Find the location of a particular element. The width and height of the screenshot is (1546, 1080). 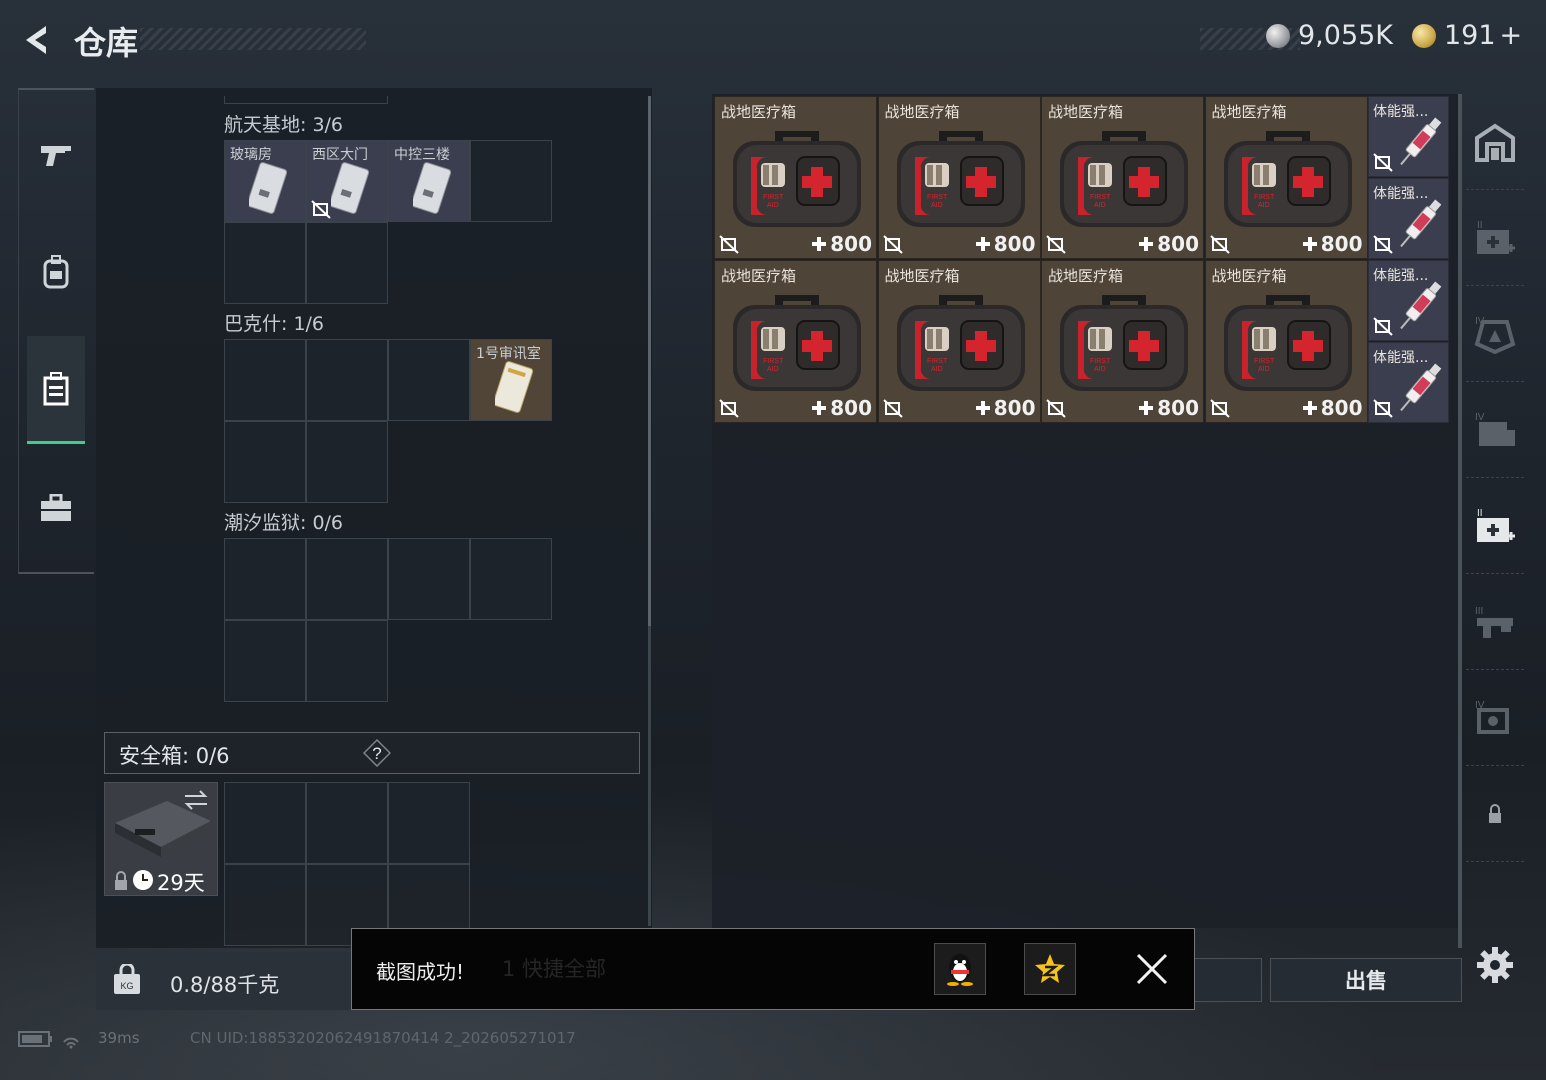

sell-button: 出售 is located at coordinates (1366, 980).